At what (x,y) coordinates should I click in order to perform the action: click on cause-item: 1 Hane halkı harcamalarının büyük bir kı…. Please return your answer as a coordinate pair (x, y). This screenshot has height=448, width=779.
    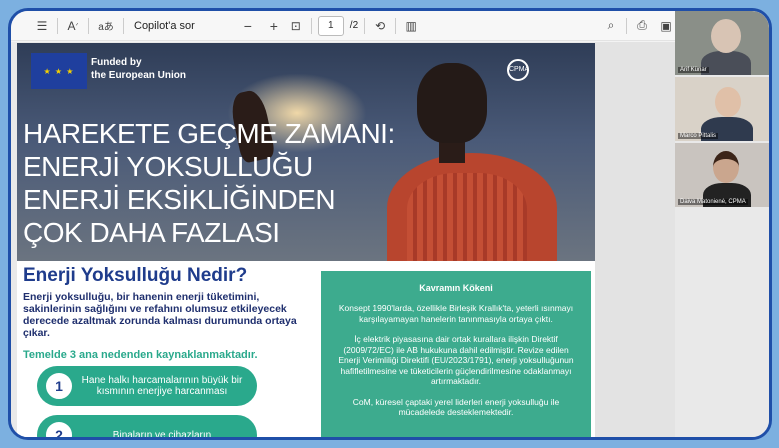
    Looking at the image, I should click on (147, 386).